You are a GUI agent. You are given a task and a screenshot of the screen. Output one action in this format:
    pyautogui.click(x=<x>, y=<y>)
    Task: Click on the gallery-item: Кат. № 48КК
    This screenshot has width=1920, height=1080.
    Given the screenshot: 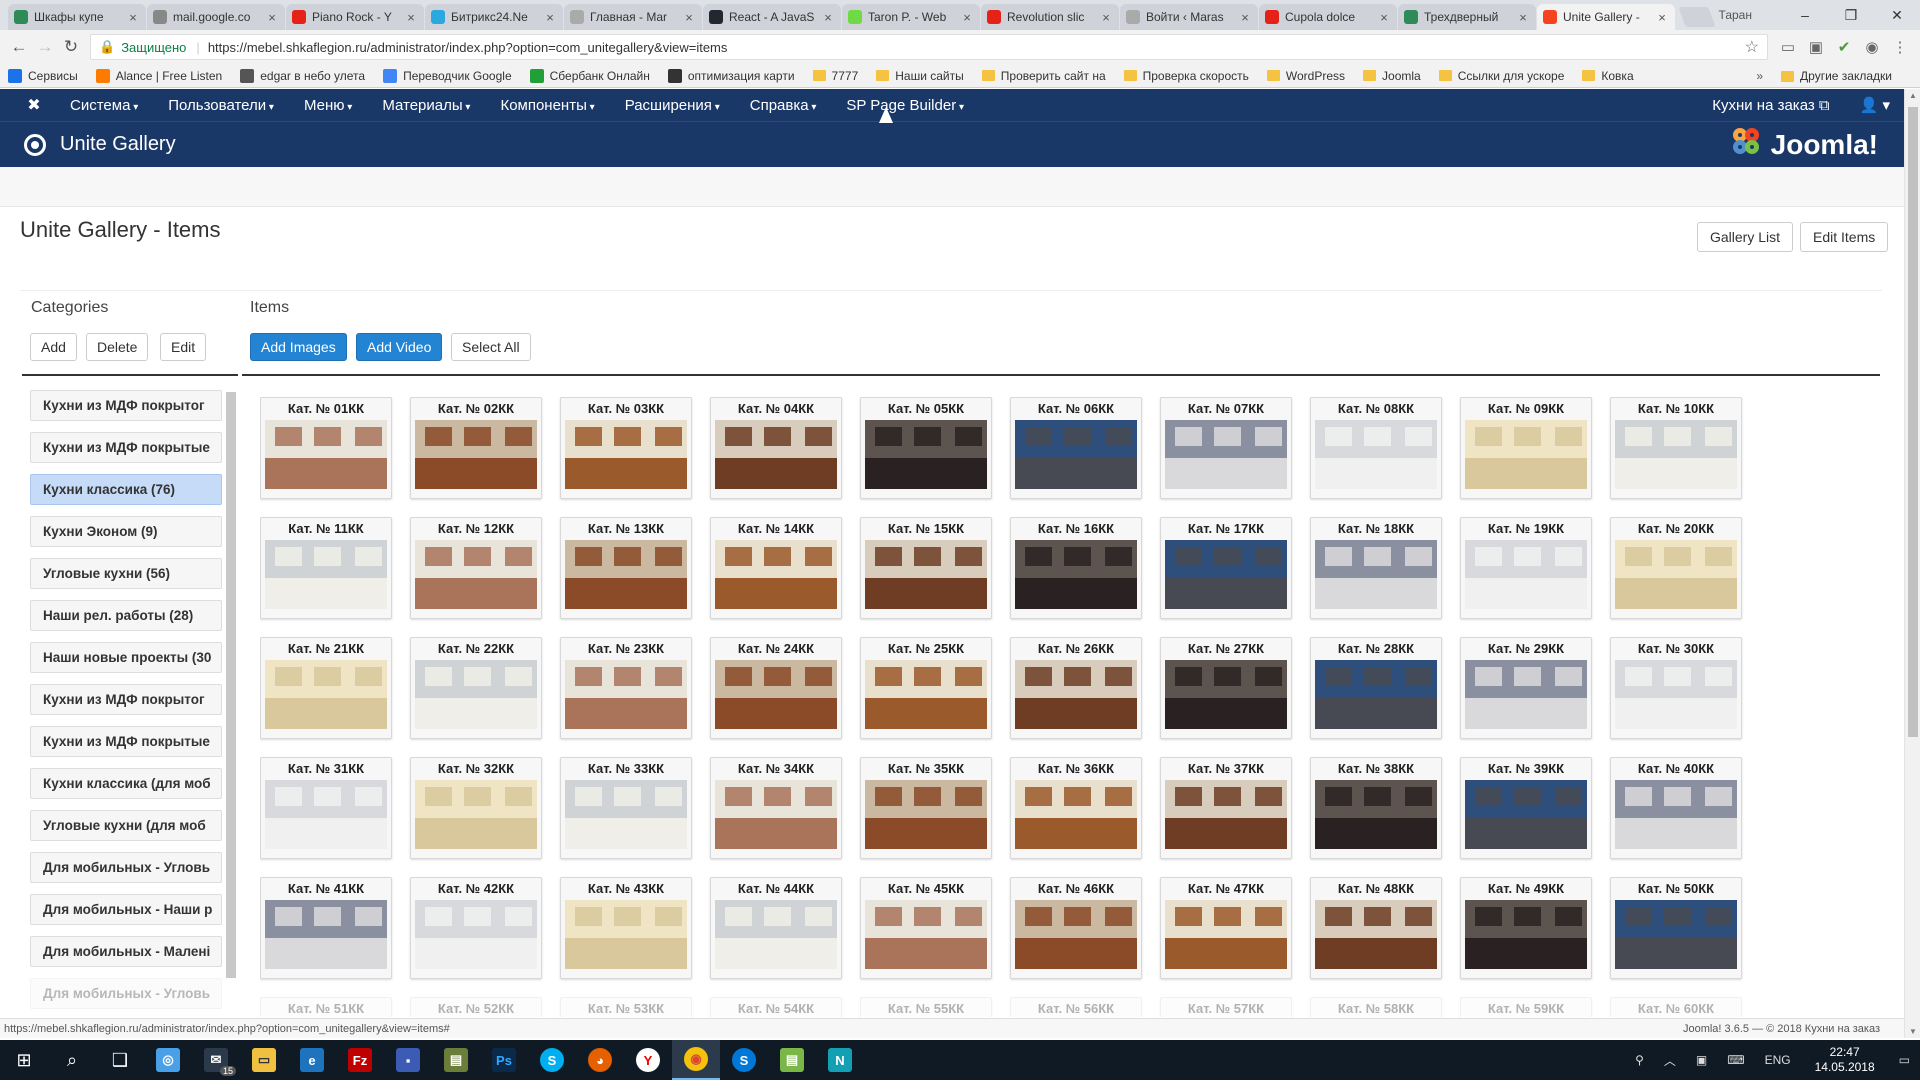 What is the action you would take?
    pyautogui.click(x=1376, y=928)
    